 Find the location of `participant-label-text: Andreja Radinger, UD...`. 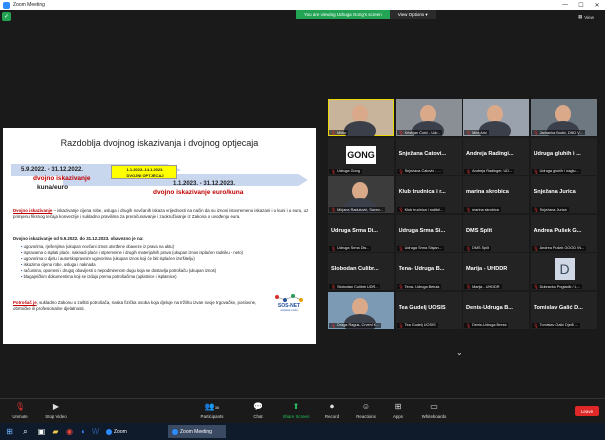

participant-label-text: Andreja Radinger, UD... is located at coordinates (492, 171).